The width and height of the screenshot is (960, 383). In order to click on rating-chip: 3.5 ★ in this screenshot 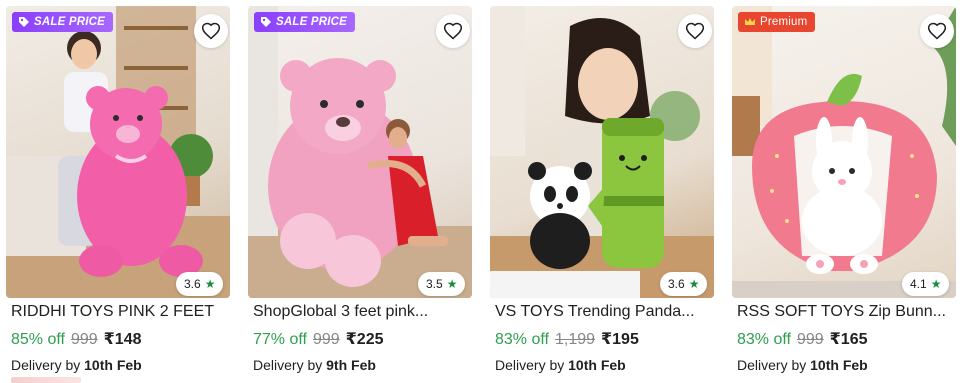, I will do `click(442, 284)`.